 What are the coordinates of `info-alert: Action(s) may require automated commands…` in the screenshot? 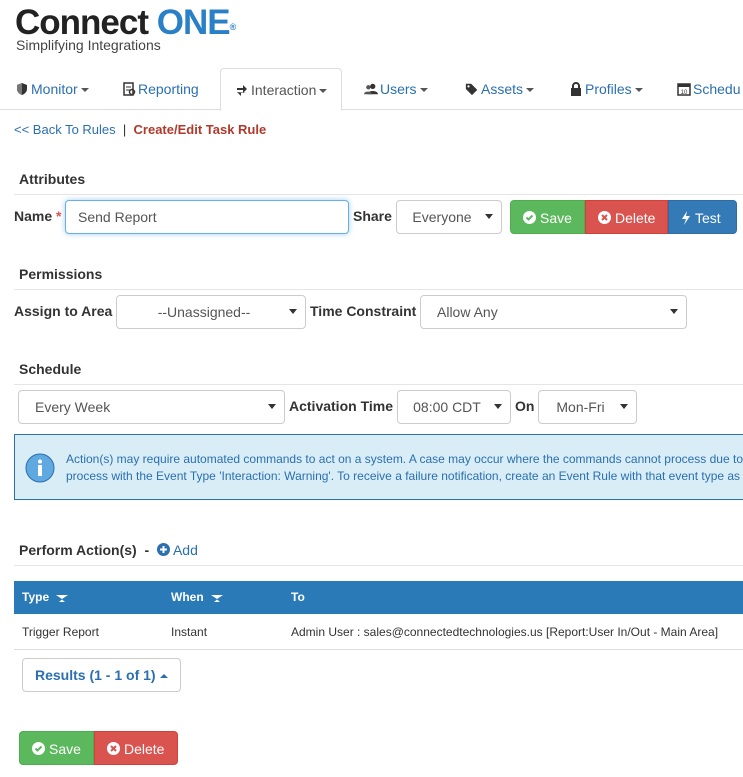 It's located at (378, 467).